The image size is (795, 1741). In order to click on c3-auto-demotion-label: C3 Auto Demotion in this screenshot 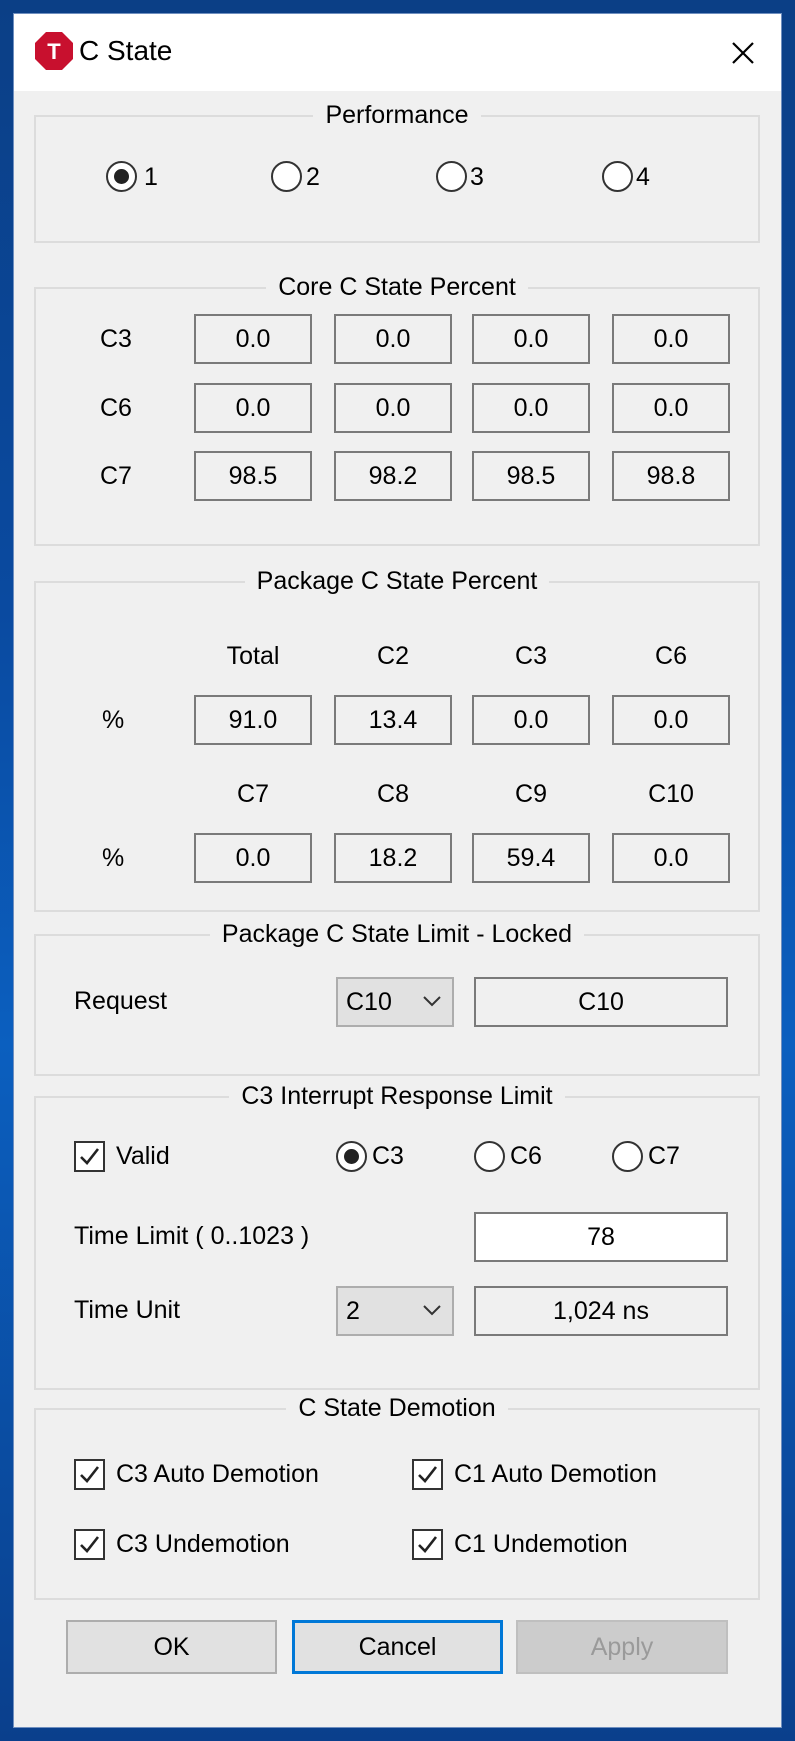, I will do `click(217, 1474)`.